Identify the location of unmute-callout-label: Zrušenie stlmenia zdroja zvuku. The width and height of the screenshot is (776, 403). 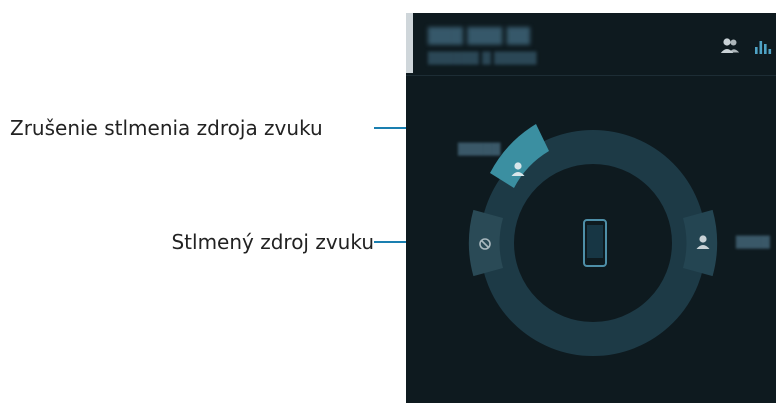
(166, 128).